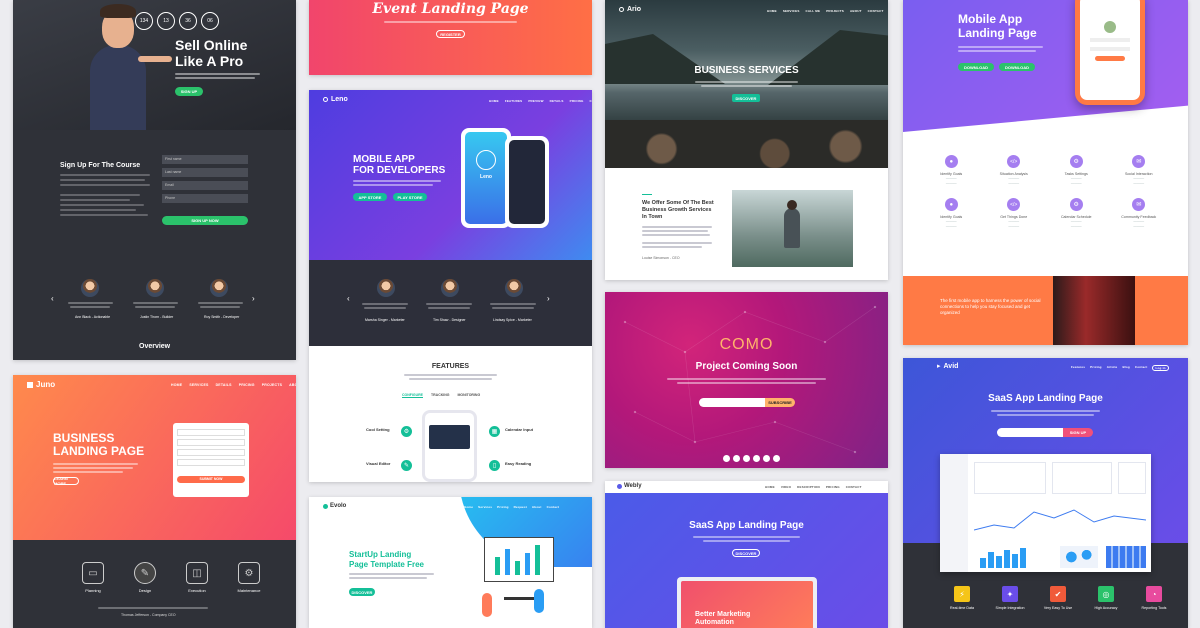 This screenshot has height=628, width=1200. What do you see at coordinates (747, 602) in the screenshot?
I see `laptop-mockup: Better Marketing Automation` at bounding box center [747, 602].